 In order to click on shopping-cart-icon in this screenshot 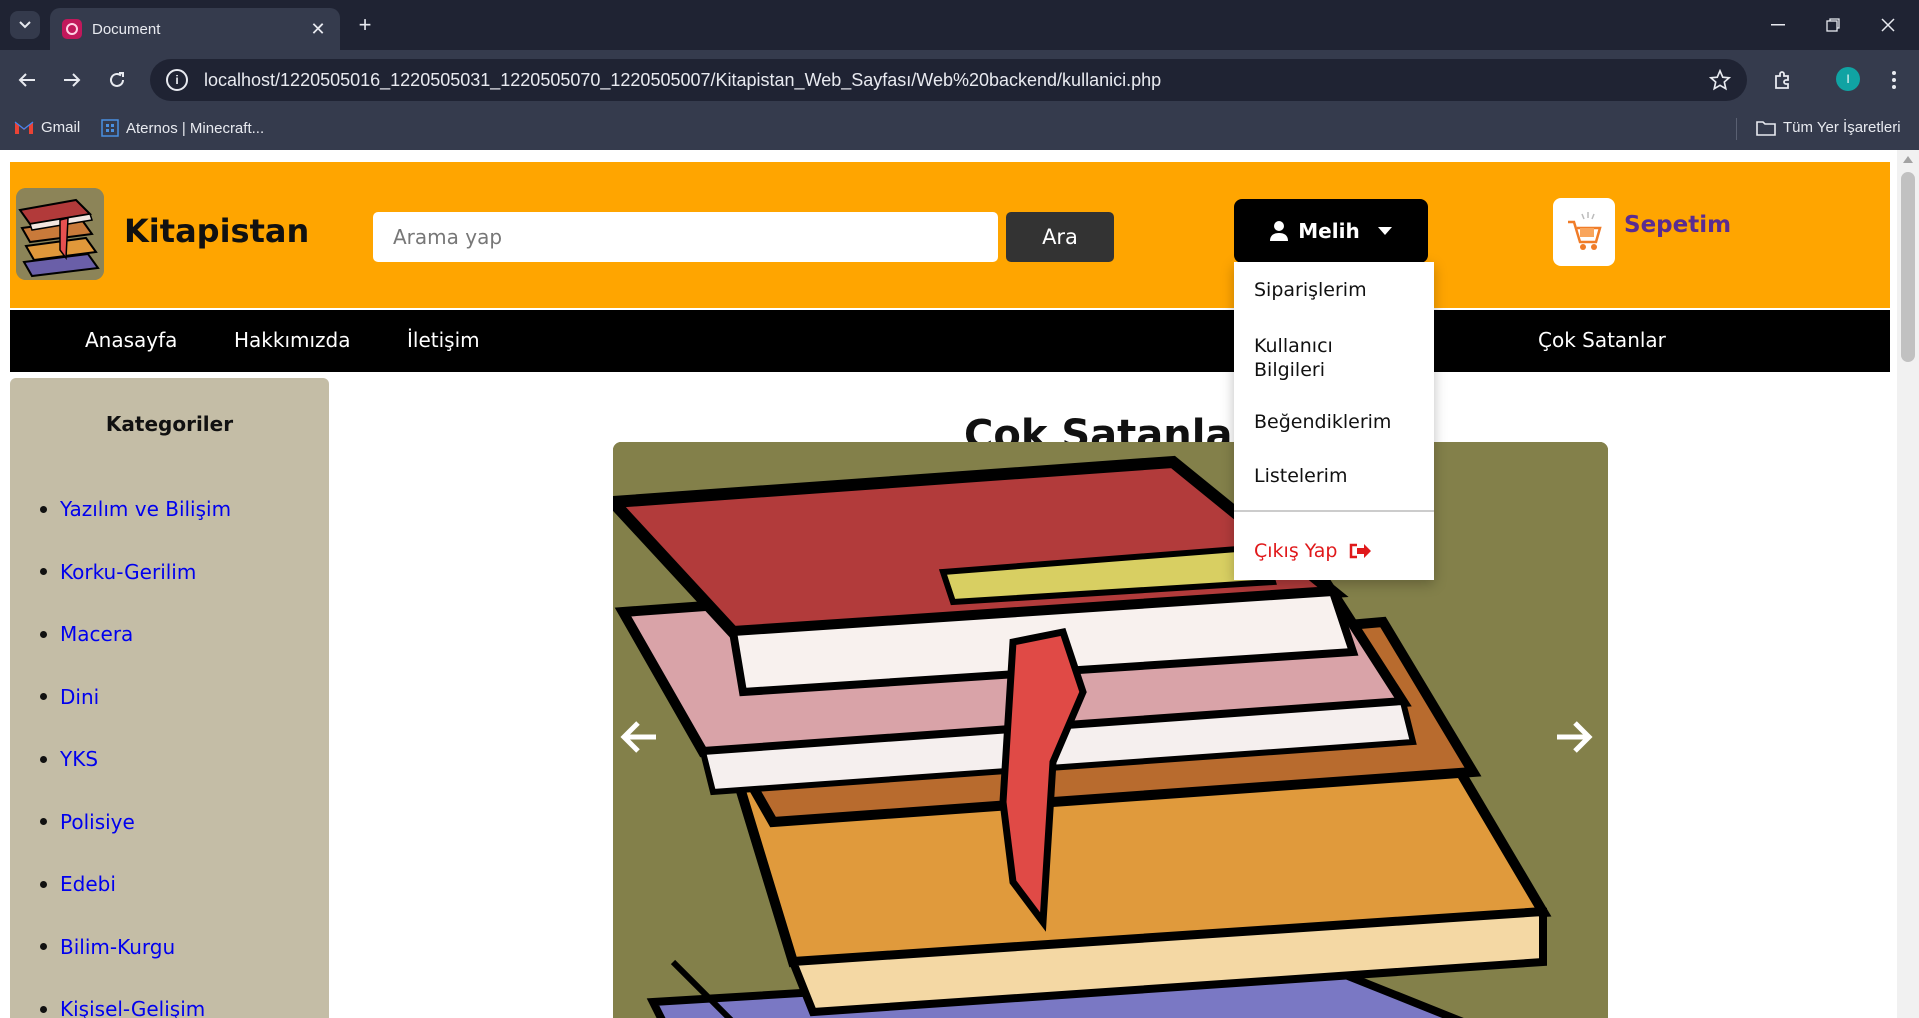, I will do `click(1585, 231)`.